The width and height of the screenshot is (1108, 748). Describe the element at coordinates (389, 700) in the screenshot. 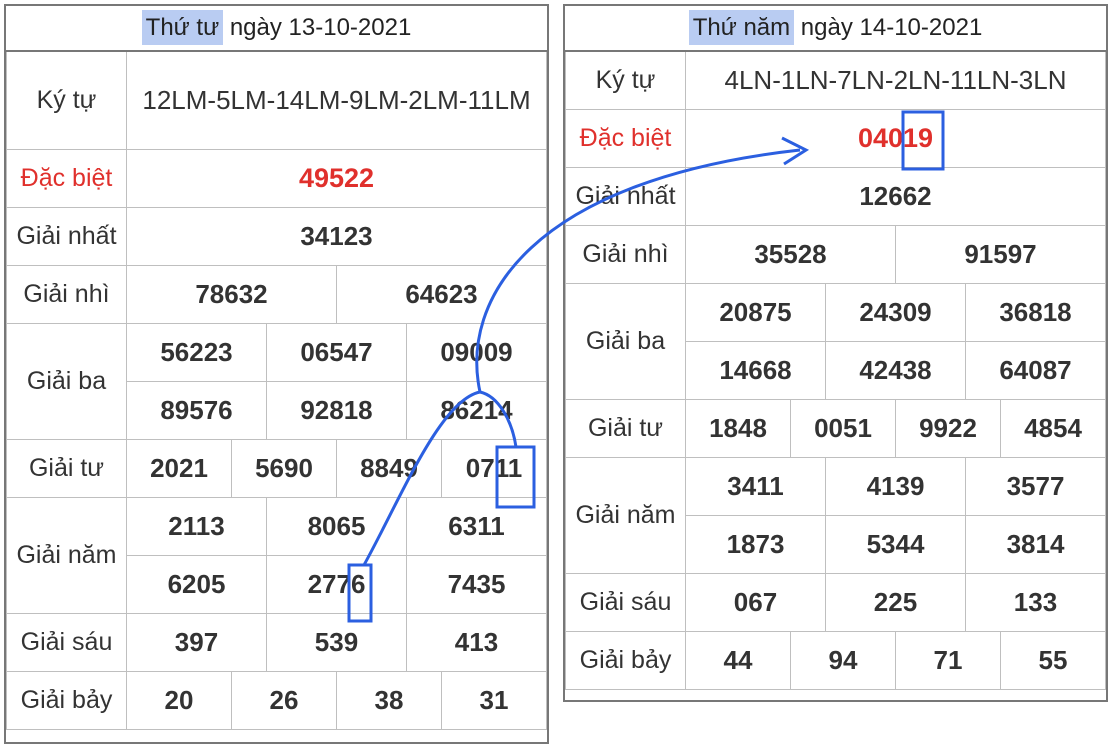

I see `prize-giai-bay-3: 38` at that location.